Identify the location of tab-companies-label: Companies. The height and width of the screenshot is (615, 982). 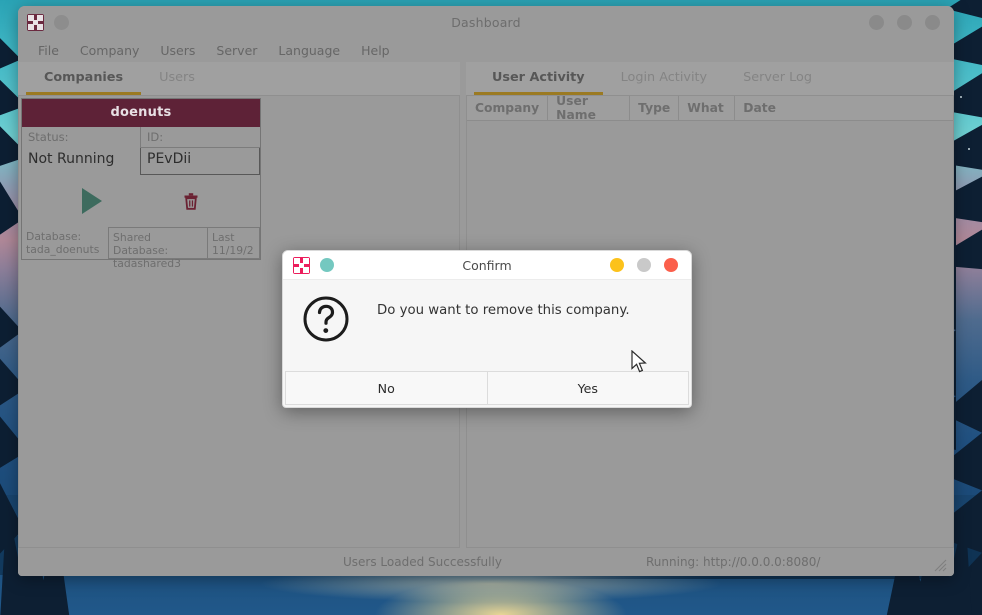
(84, 77).